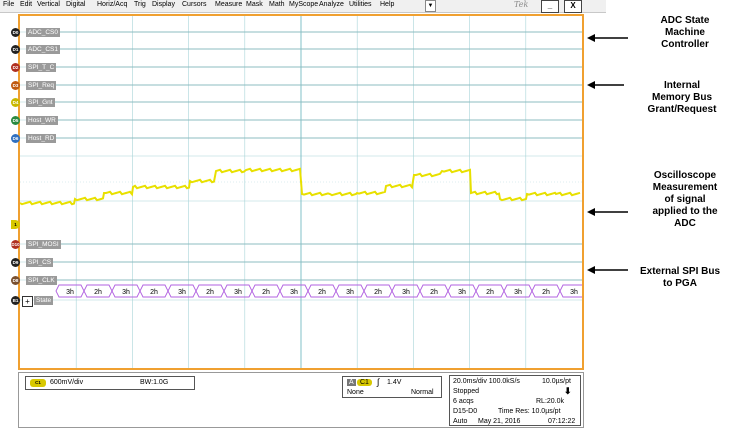 The width and height of the screenshot is (736, 441). I want to click on menu-item-edit: Edit, so click(26, 4).